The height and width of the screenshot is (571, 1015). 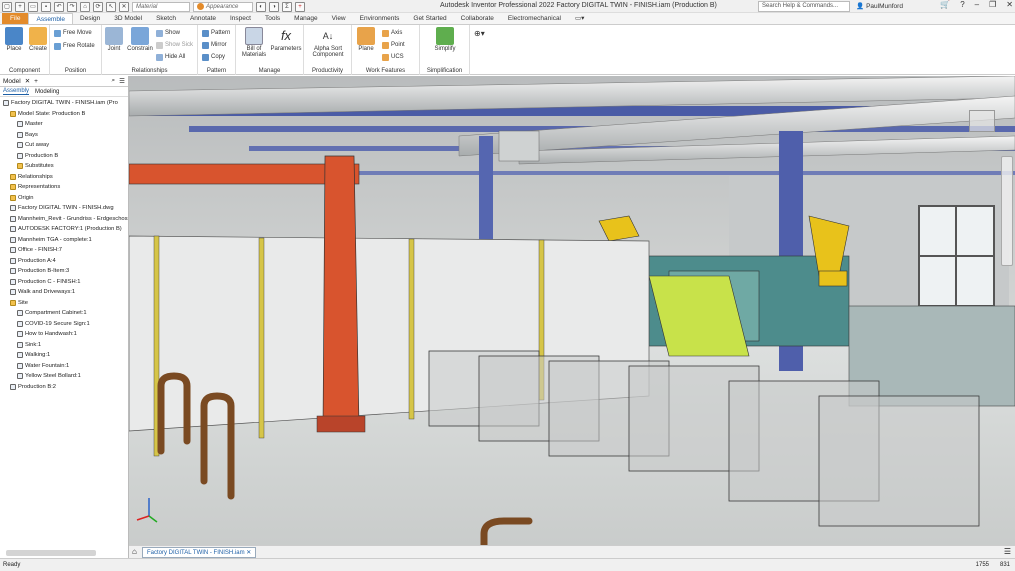 What do you see at coordinates (64, 156) in the screenshot?
I see `browser-node: Production B` at bounding box center [64, 156].